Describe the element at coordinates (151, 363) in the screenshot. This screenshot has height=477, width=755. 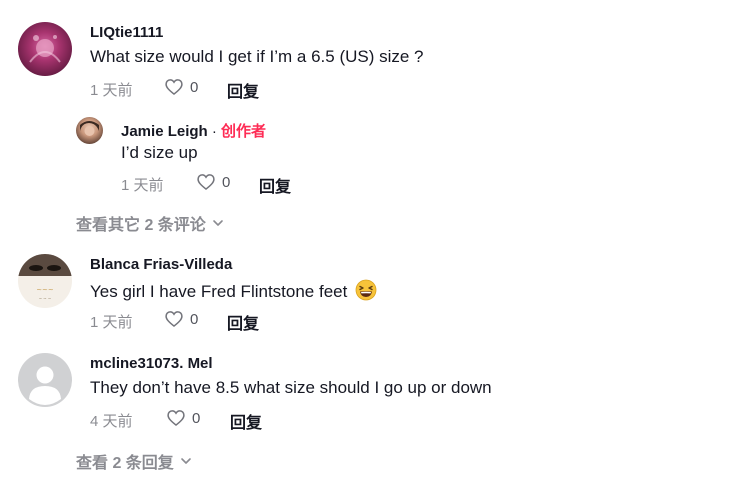
I see `comment-username: mcline31073. Mel` at that location.